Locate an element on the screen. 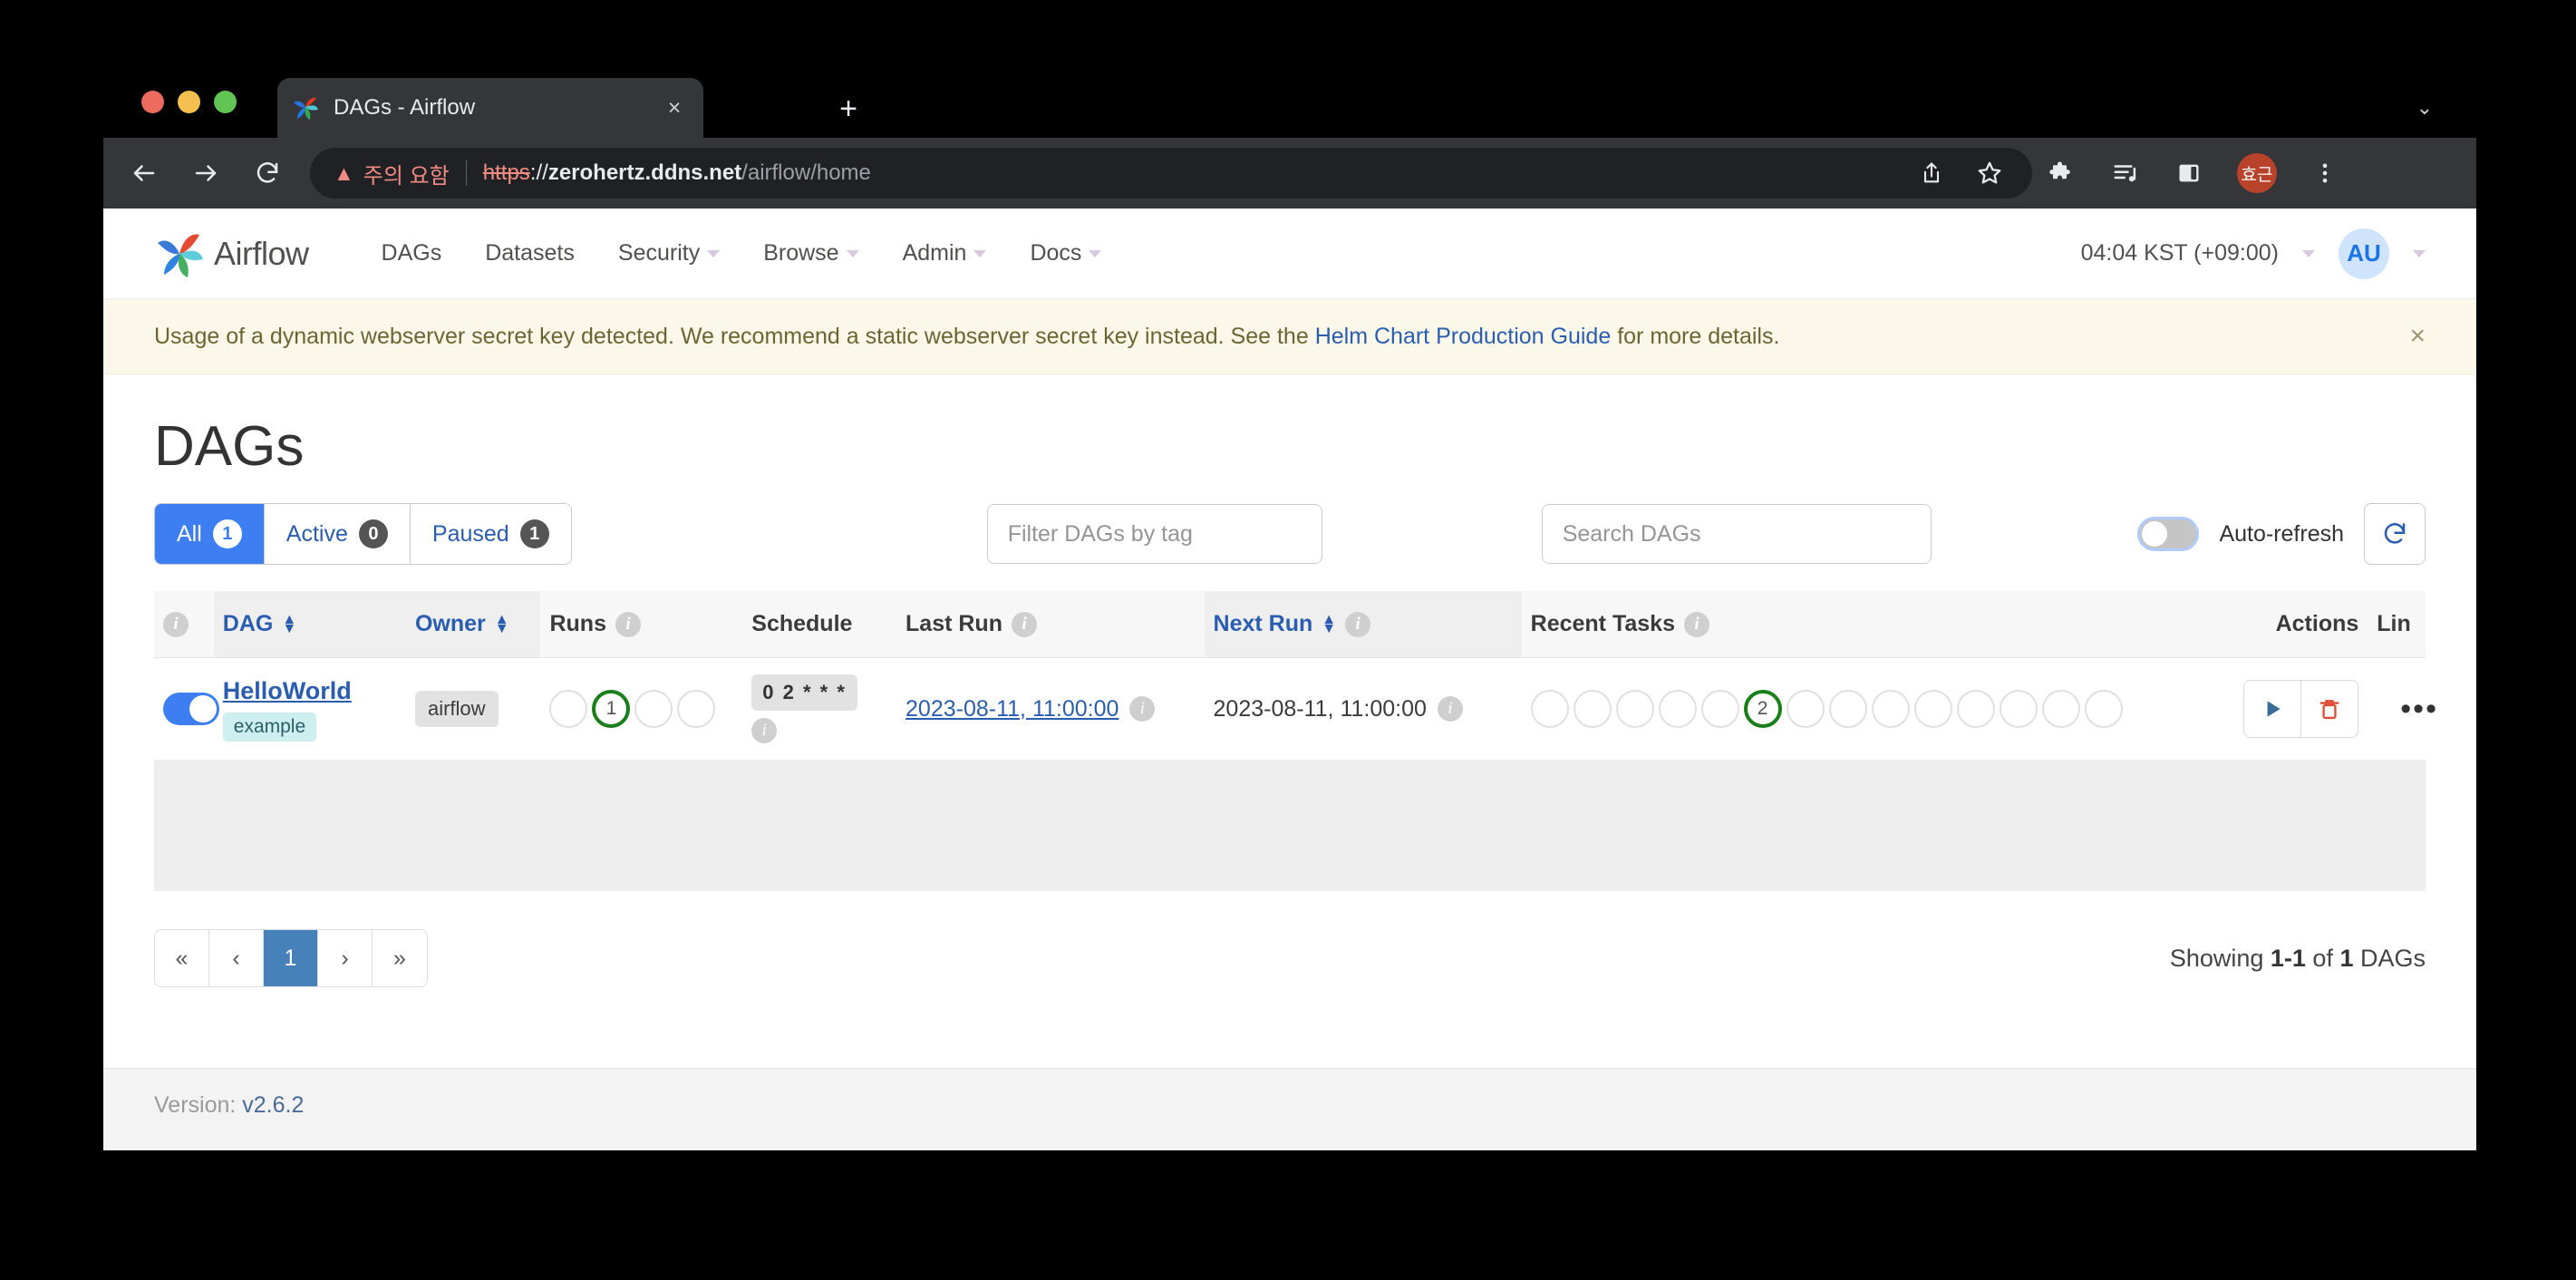 The width and height of the screenshot is (2576, 1280). close-tab-icon: × is located at coordinates (674, 107).